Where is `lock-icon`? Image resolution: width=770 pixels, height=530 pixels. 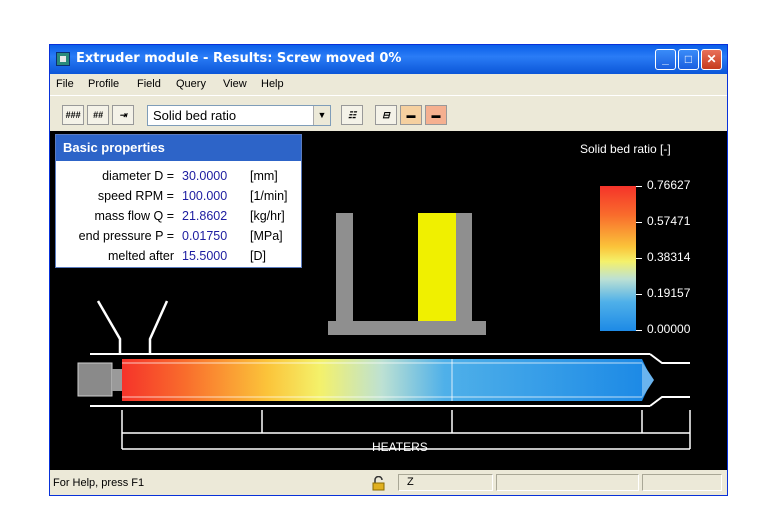
lock-icon is located at coordinates (378, 483).